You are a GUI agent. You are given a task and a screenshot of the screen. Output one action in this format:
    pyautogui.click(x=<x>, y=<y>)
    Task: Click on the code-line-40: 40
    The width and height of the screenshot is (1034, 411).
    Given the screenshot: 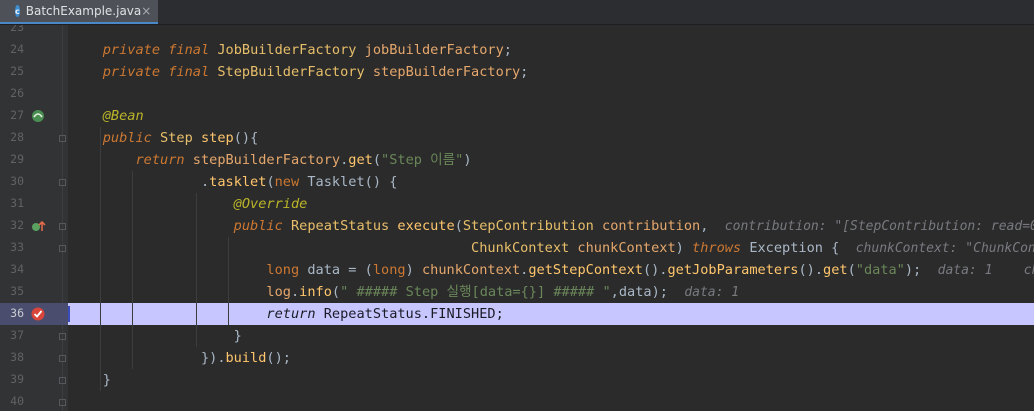 What is the action you would take?
    pyautogui.click(x=517, y=401)
    